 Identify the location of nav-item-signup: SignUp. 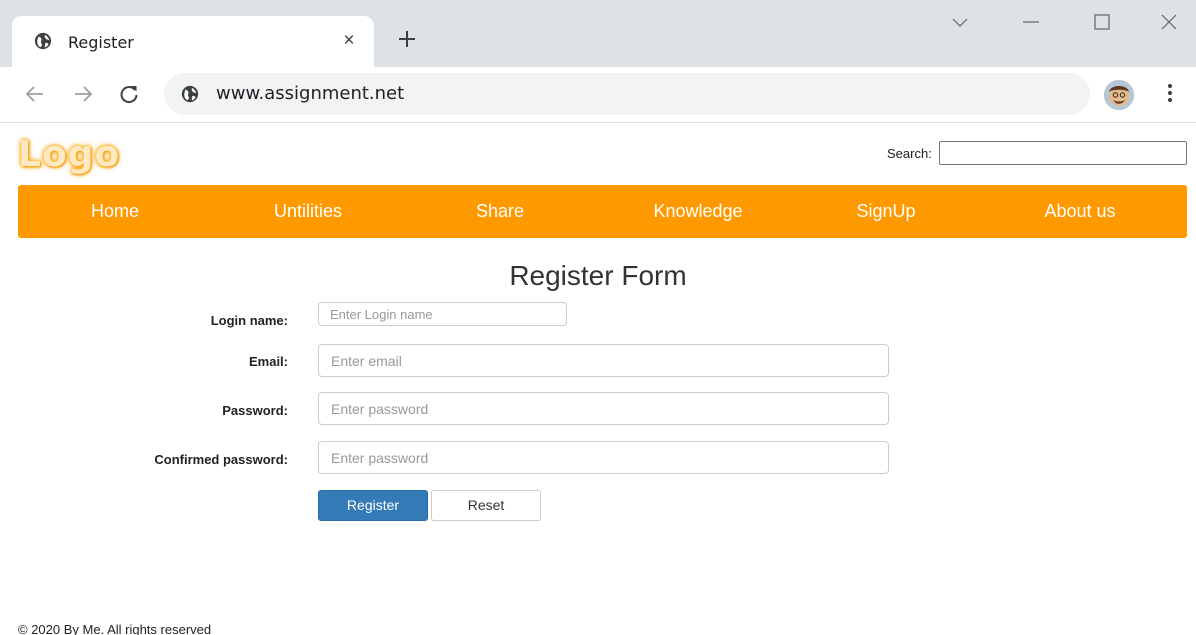
(885, 211).